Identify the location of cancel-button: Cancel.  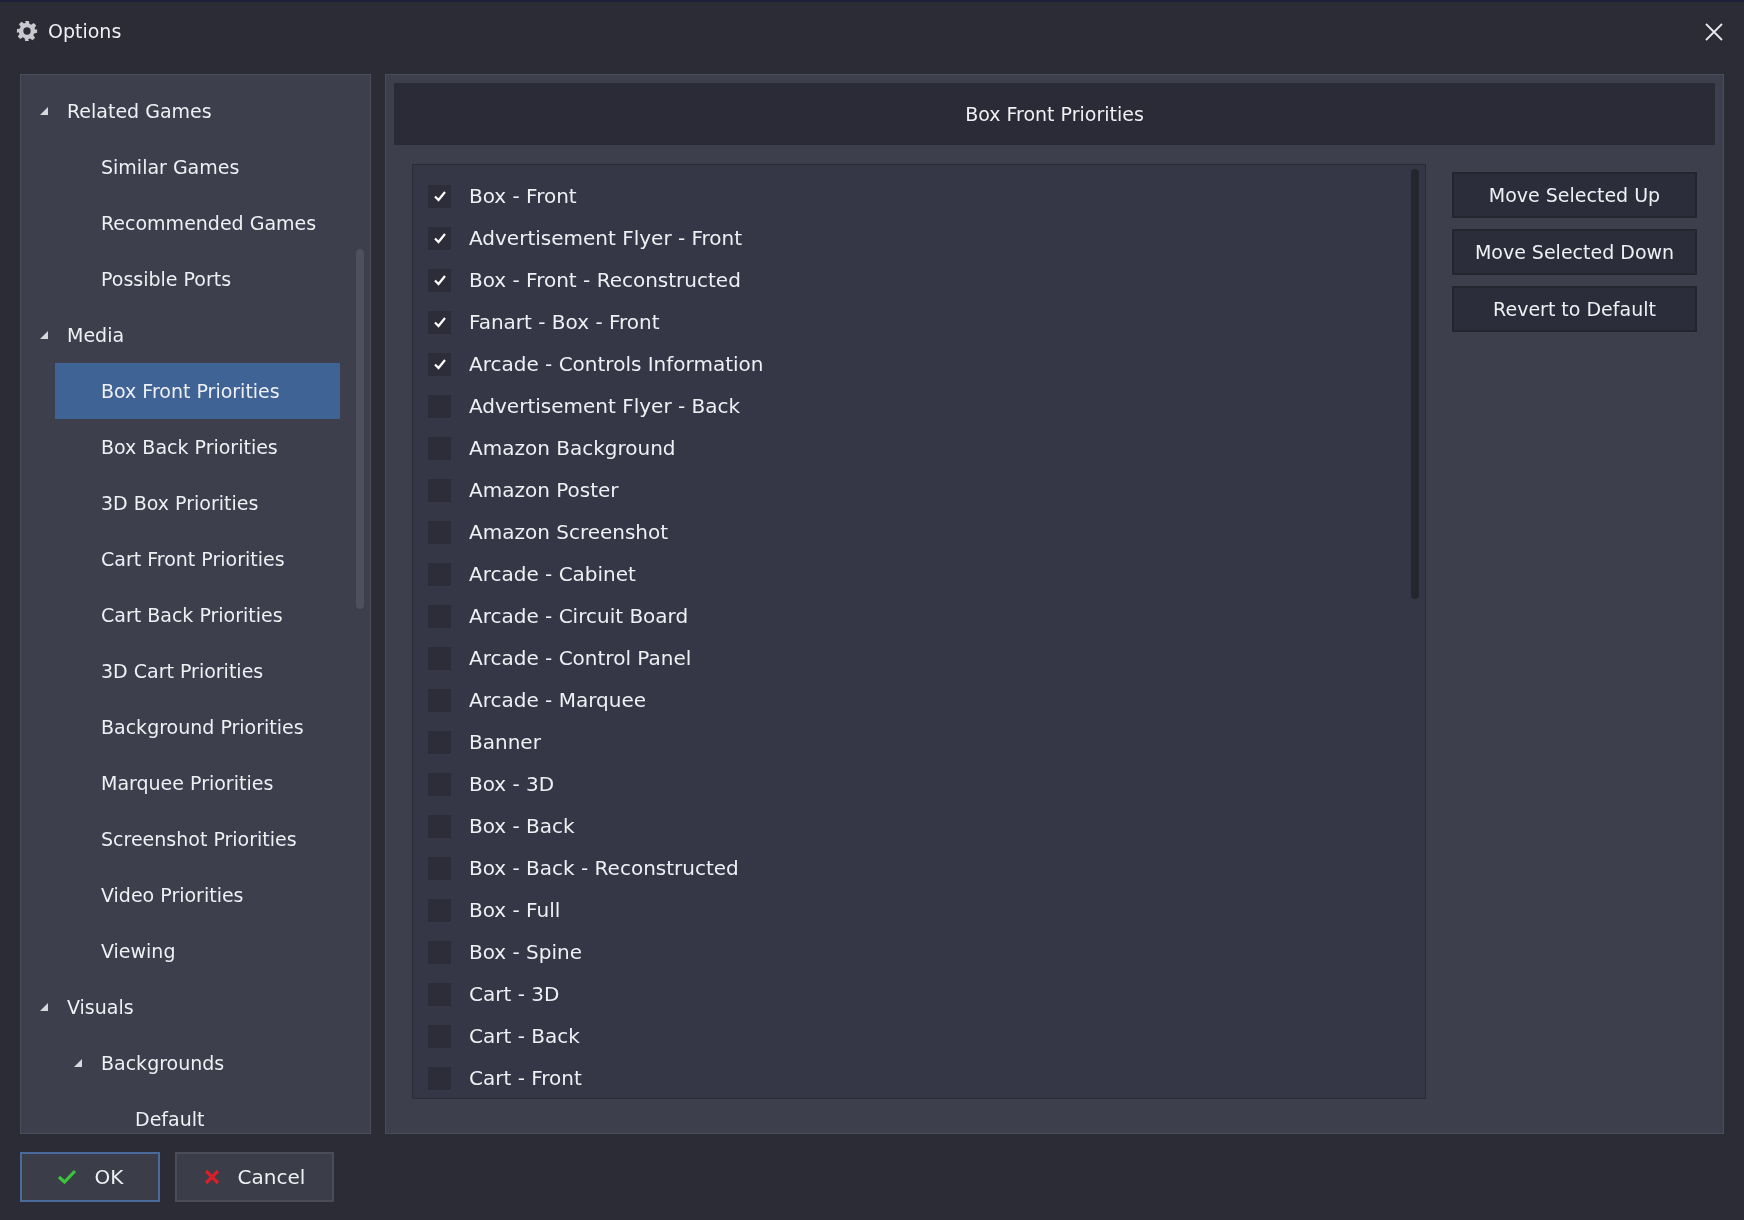
(254, 1177).